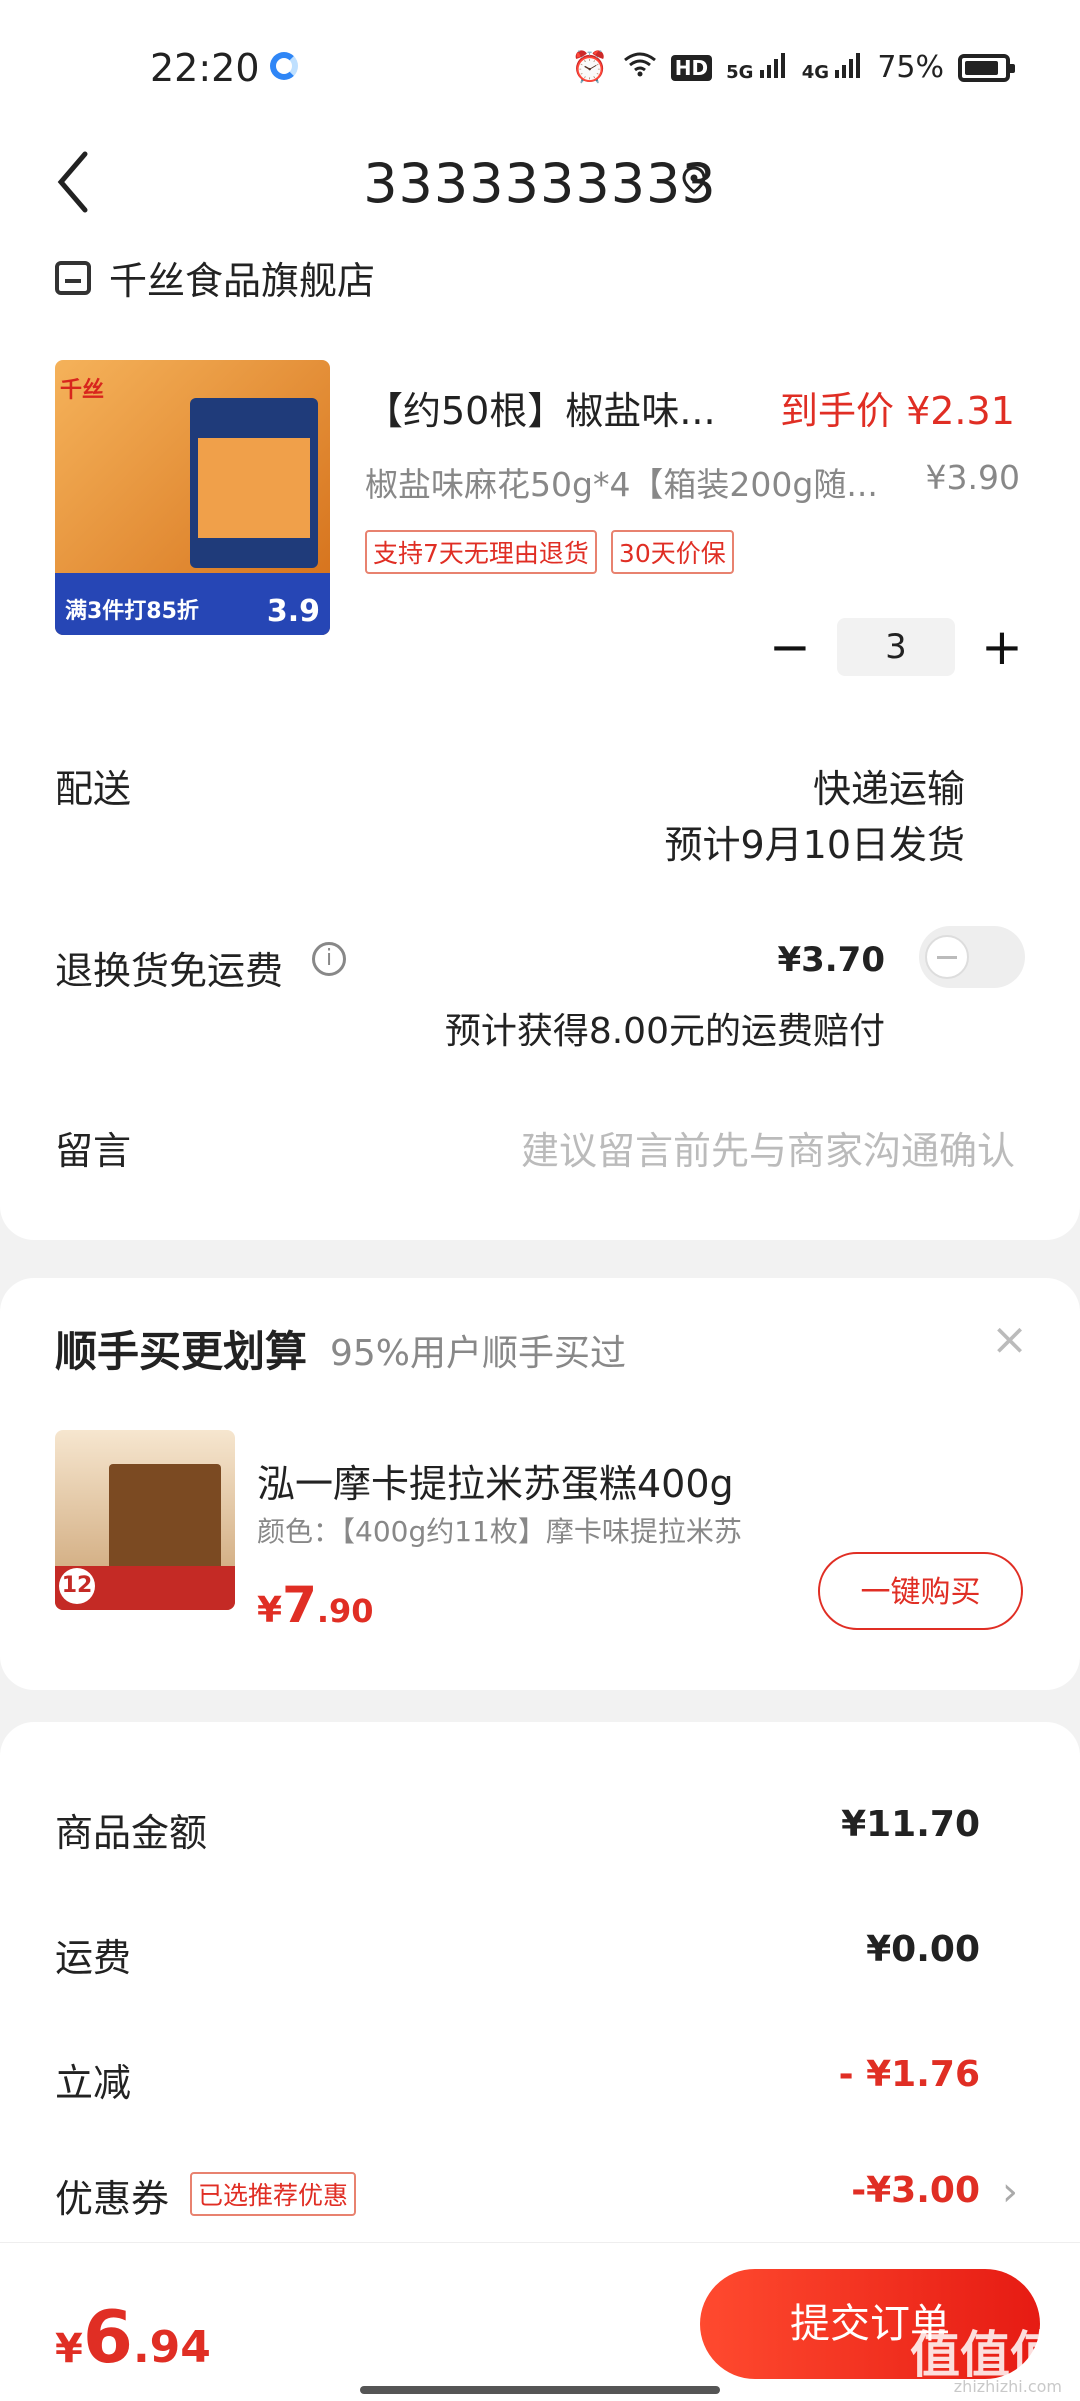 Image resolution: width=1080 pixels, height=2401 pixels. I want to click on store-header: 千丝食品旗舰店, so click(215, 277).